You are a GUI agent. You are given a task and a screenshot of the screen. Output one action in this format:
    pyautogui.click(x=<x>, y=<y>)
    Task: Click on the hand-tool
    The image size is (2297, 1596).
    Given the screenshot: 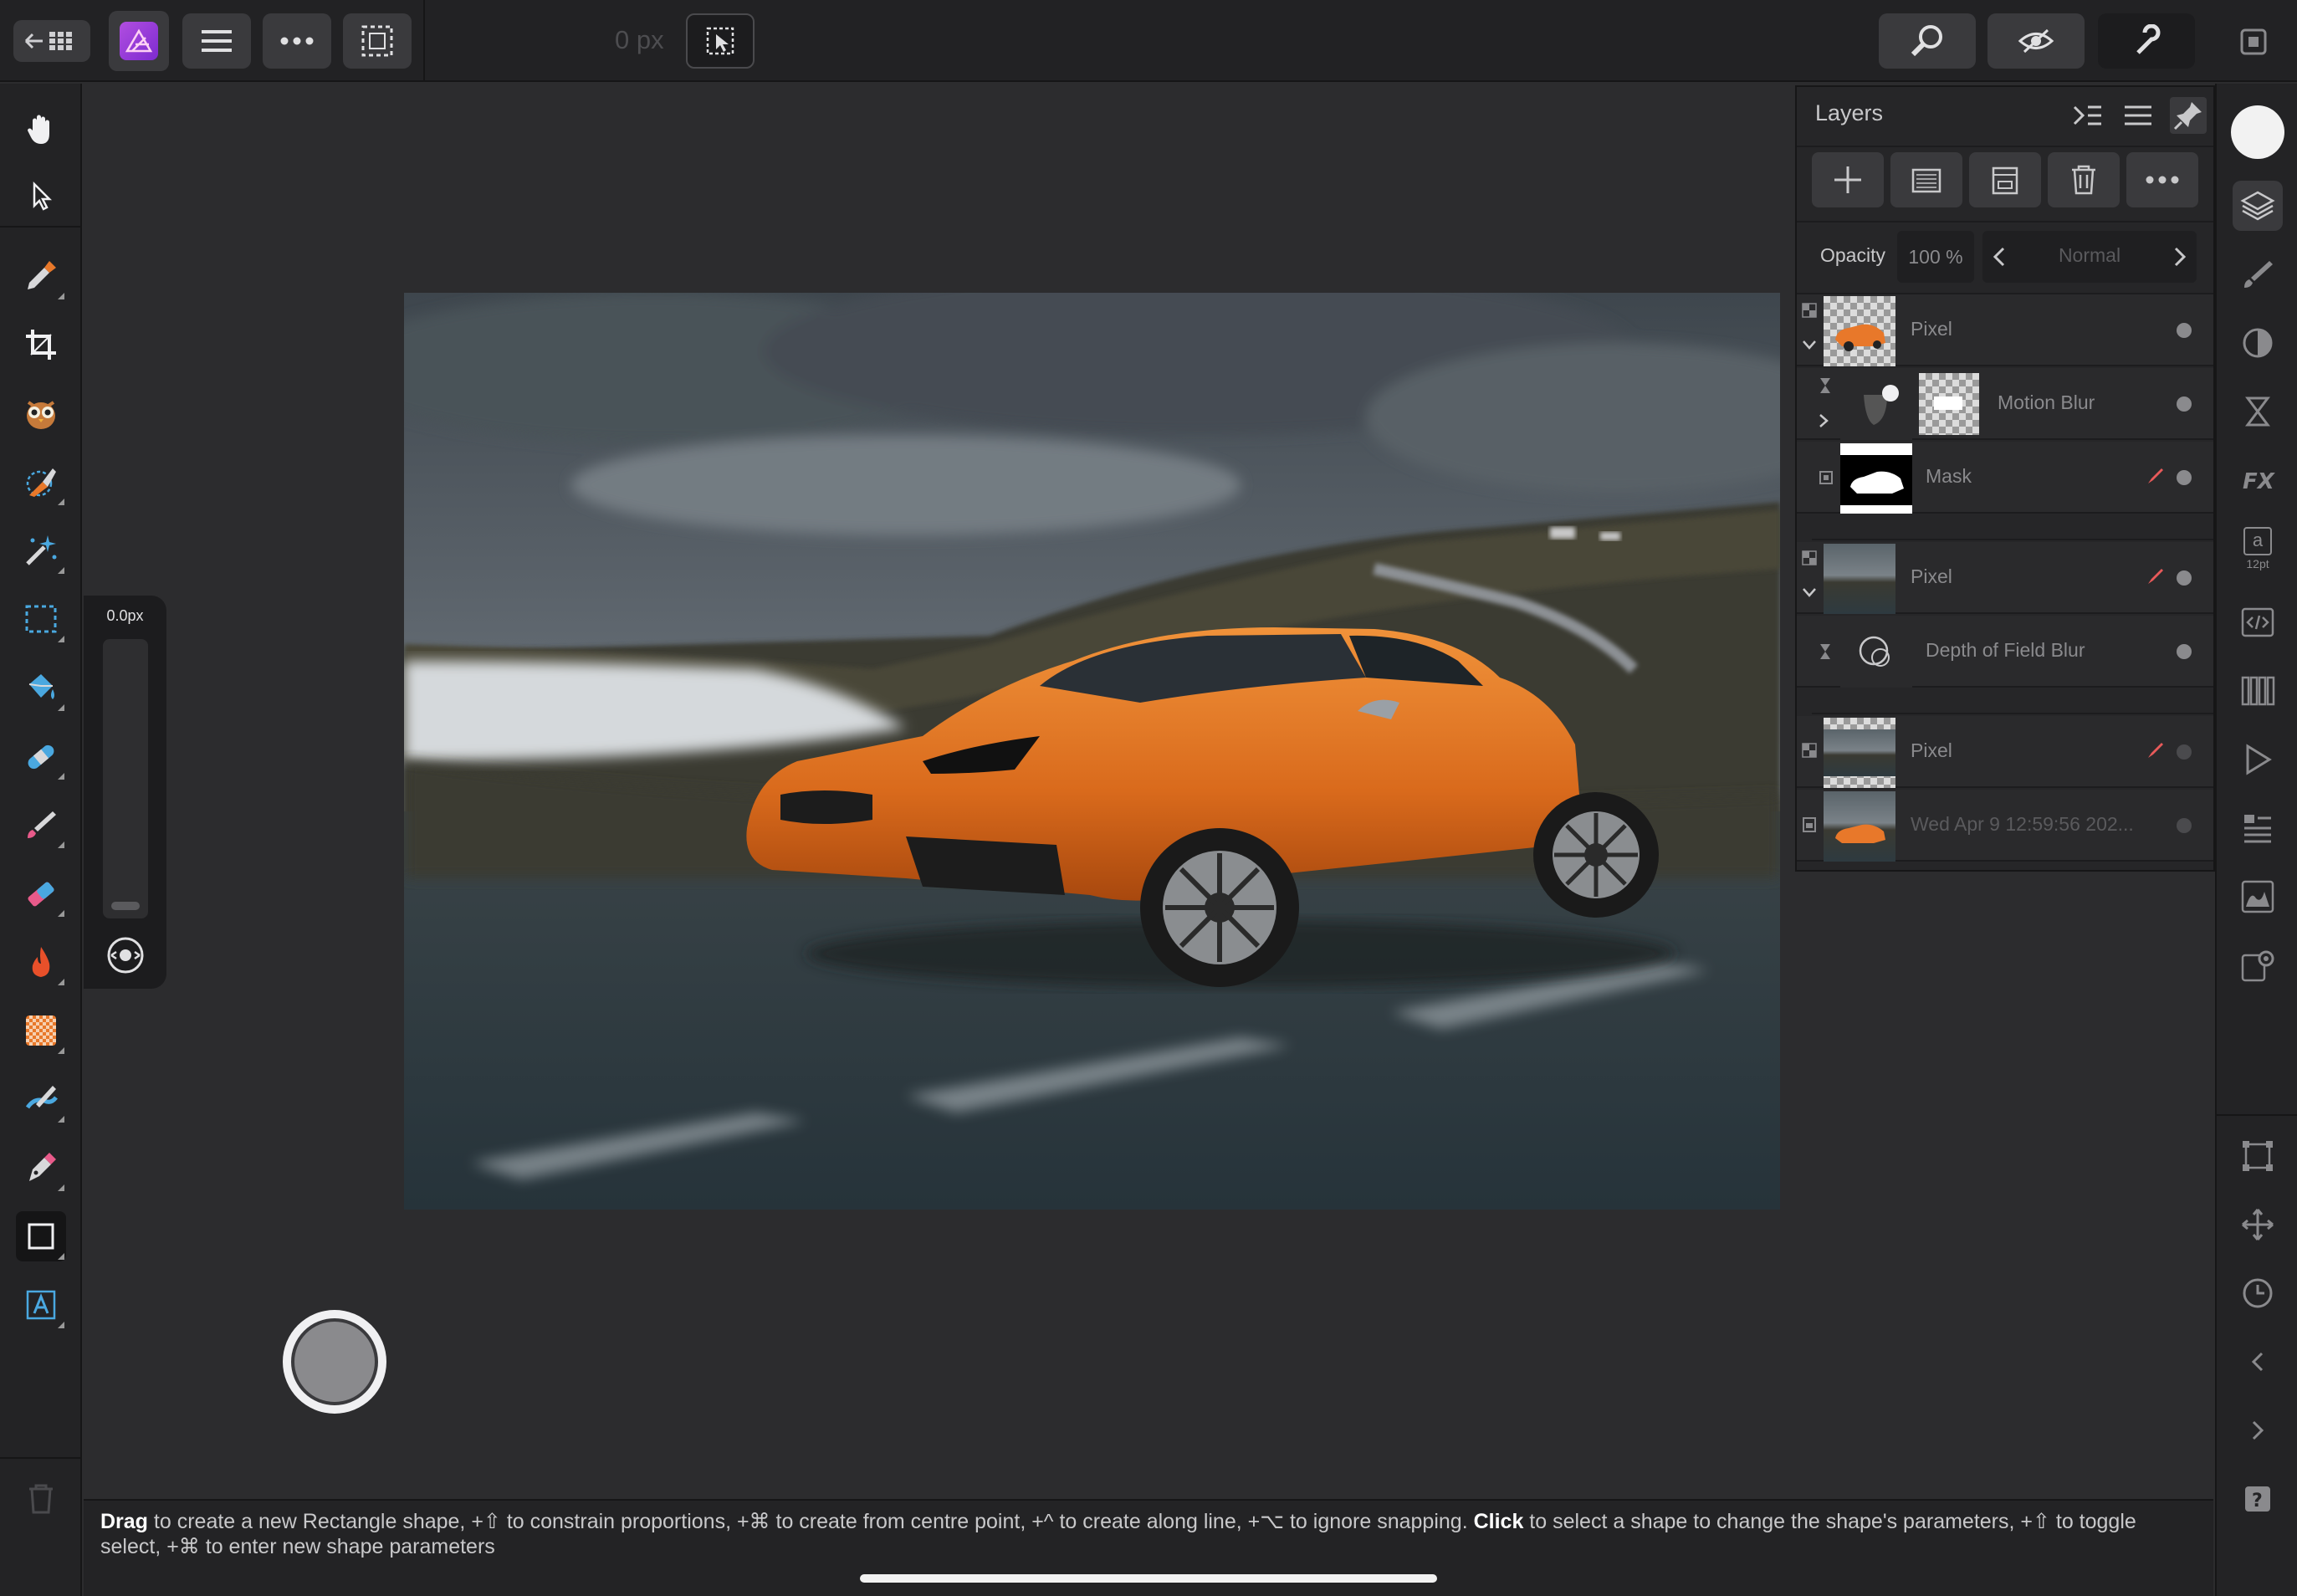 What is the action you would take?
    pyautogui.click(x=41, y=129)
    